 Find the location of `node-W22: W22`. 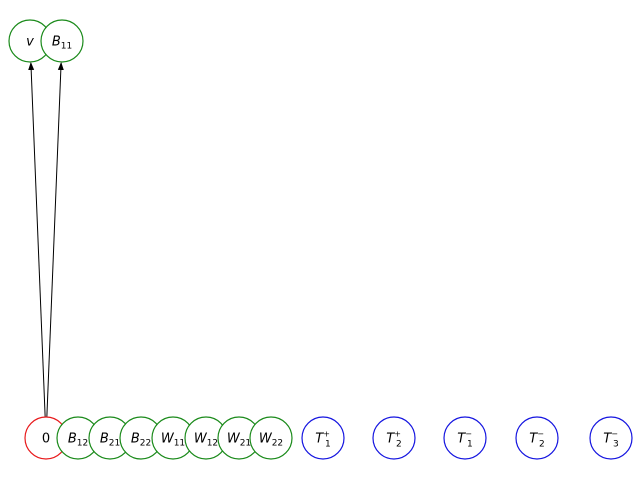

node-W22: W22 is located at coordinates (271, 438).